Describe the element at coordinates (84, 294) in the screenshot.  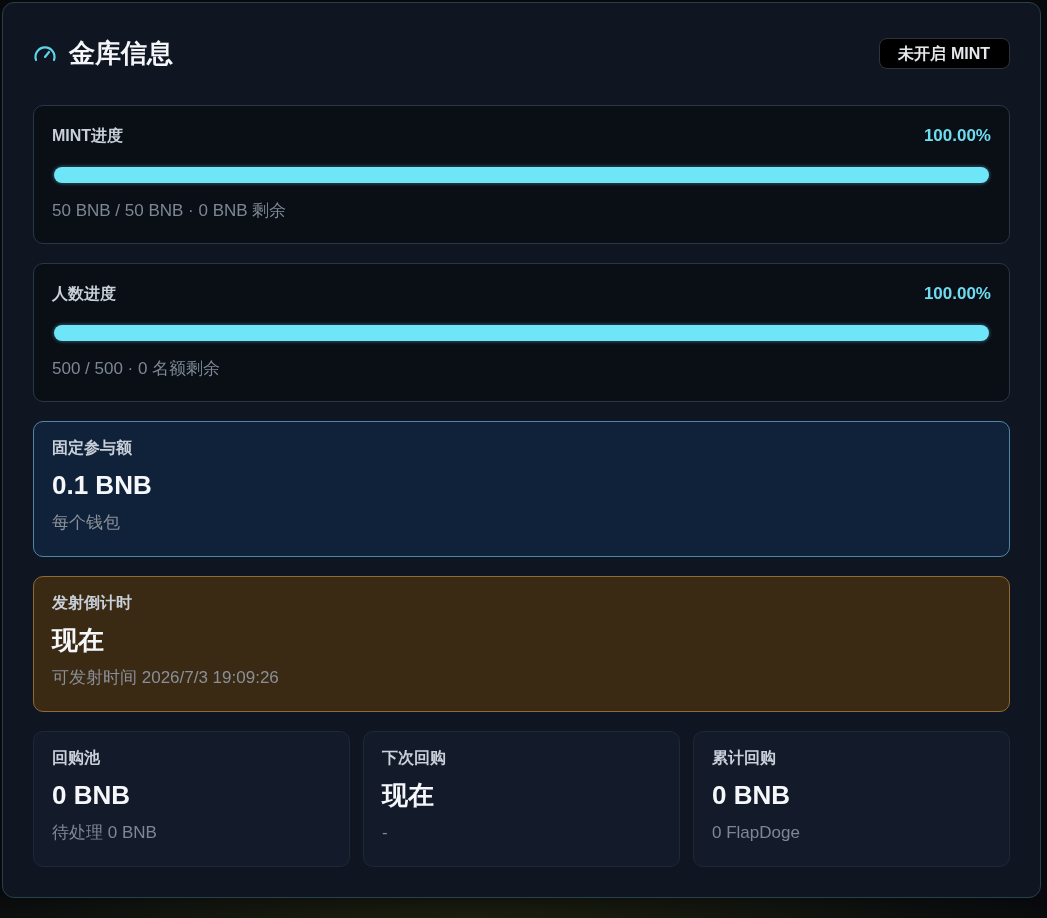
I see `progress-label: 人数进度` at that location.